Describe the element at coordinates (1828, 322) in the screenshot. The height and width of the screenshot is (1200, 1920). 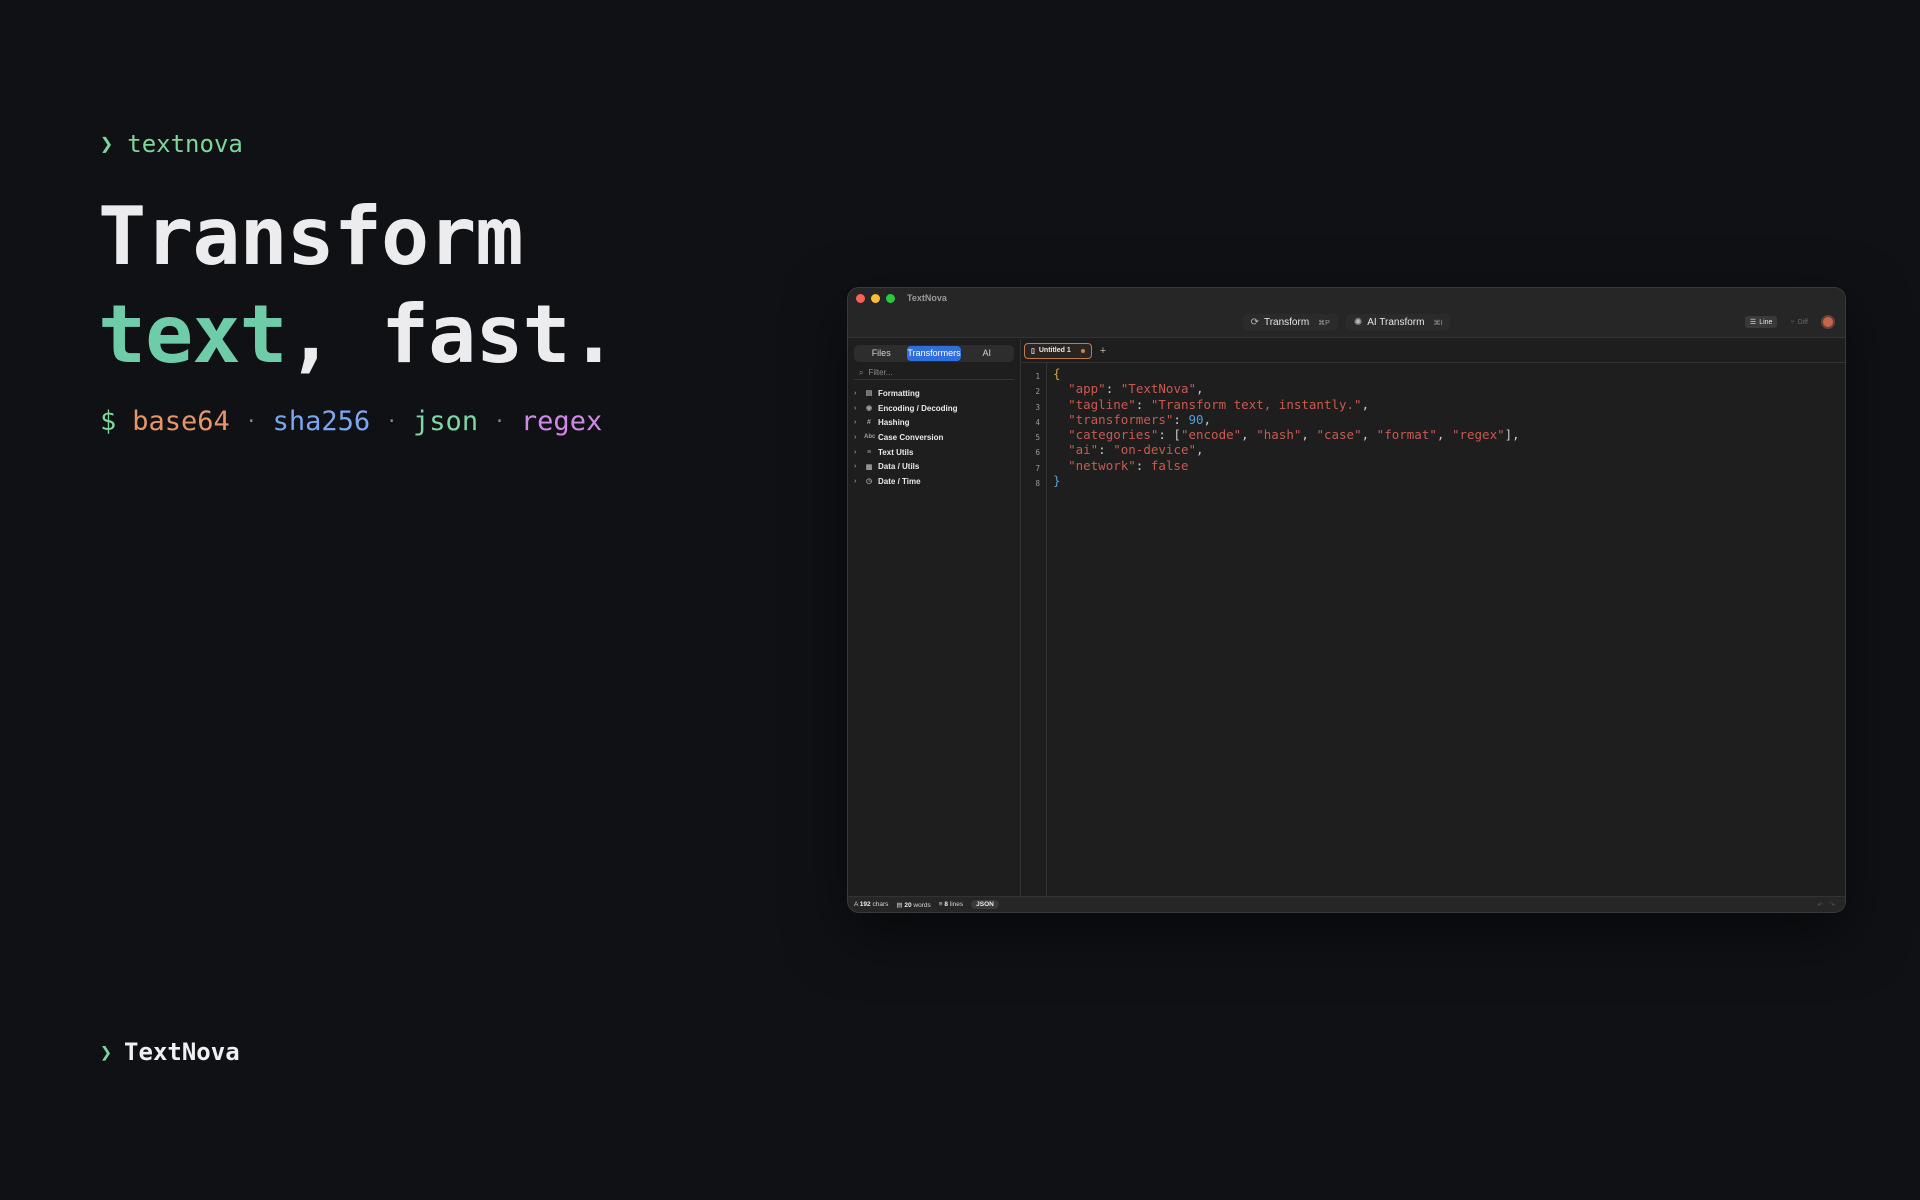
I see `avatar` at that location.